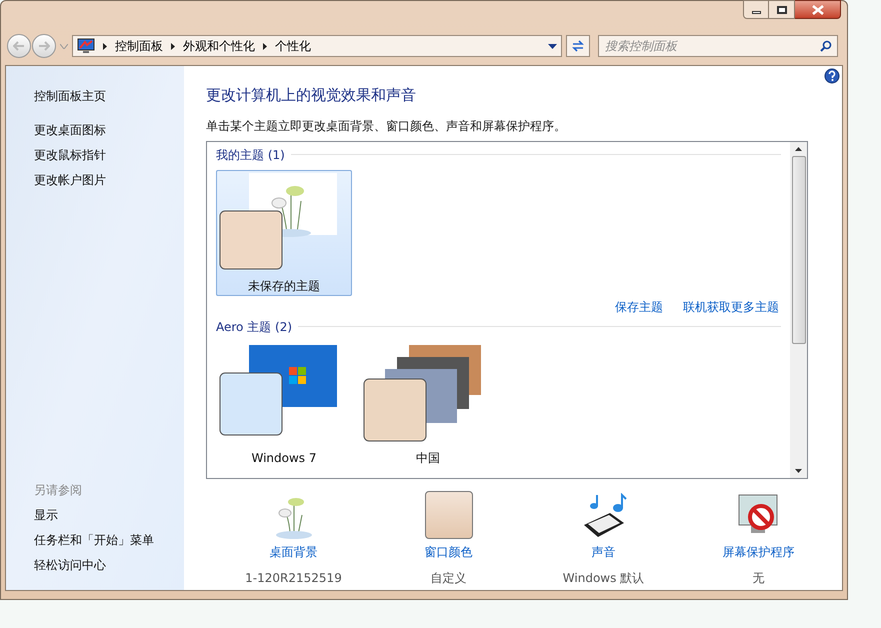 Image resolution: width=881 pixels, height=628 pixels. What do you see at coordinates (284, 405) in the screenshot?
I see `theme-tile: Windows 7` at bounding box center [284, 405].